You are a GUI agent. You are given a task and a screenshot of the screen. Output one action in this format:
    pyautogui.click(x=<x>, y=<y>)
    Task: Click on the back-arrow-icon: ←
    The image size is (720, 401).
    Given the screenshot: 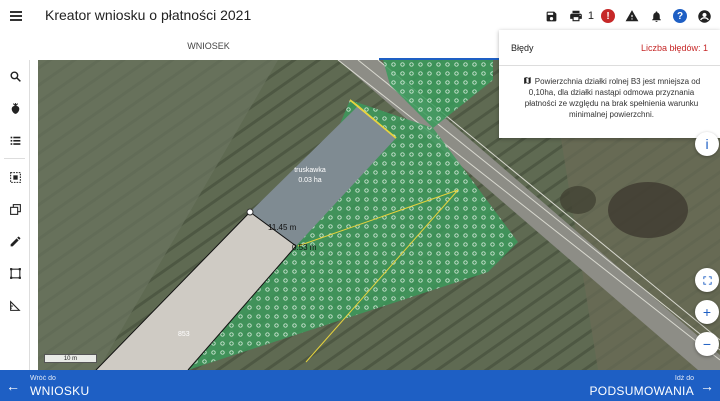 What is the action you would take?
    pyautogui.click(x=13, y=386)
    